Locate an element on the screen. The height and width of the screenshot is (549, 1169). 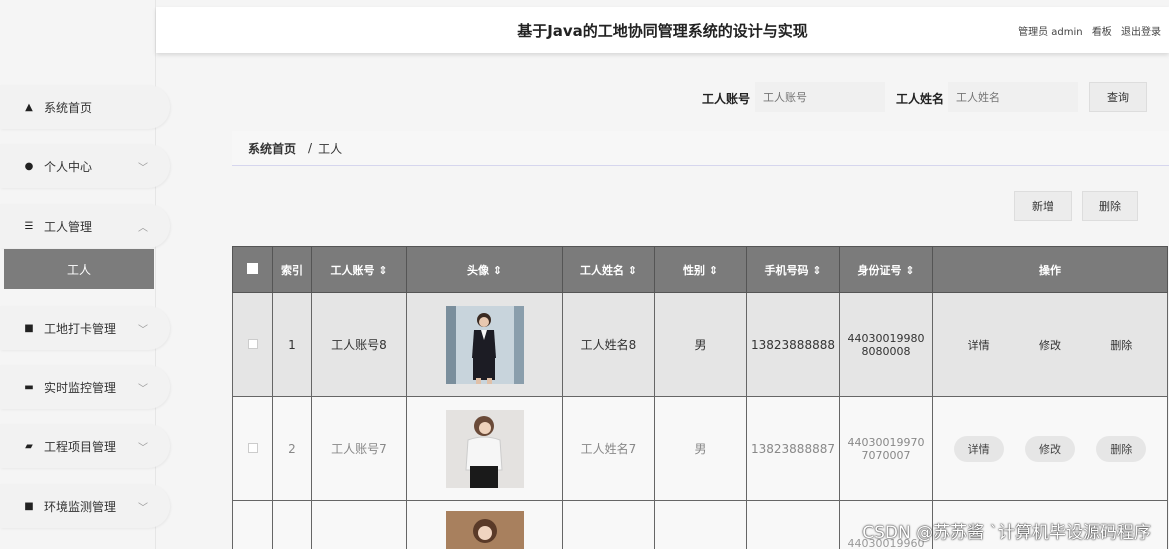
sidebar-item-label: 工程项目管理 is located at coordinates (80, 446).